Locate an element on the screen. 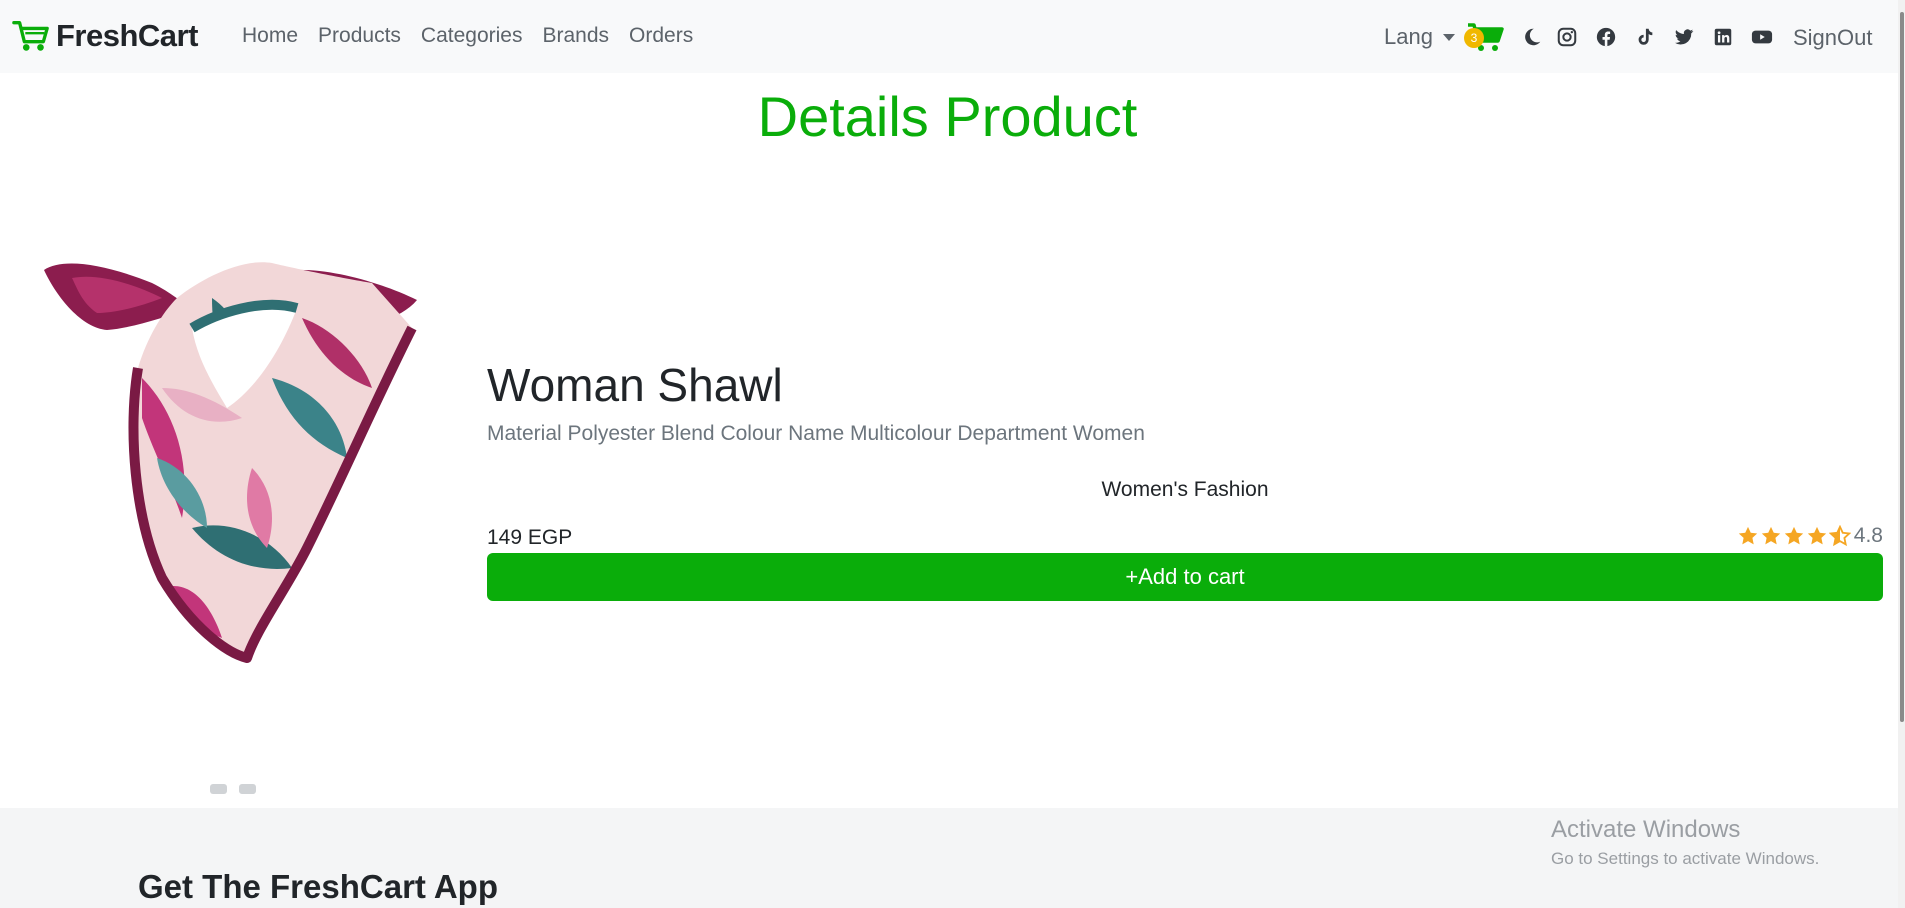 The height and width of the screenshot is (908, 1905). cart-logo-icon is located at coordinates (30, 36).